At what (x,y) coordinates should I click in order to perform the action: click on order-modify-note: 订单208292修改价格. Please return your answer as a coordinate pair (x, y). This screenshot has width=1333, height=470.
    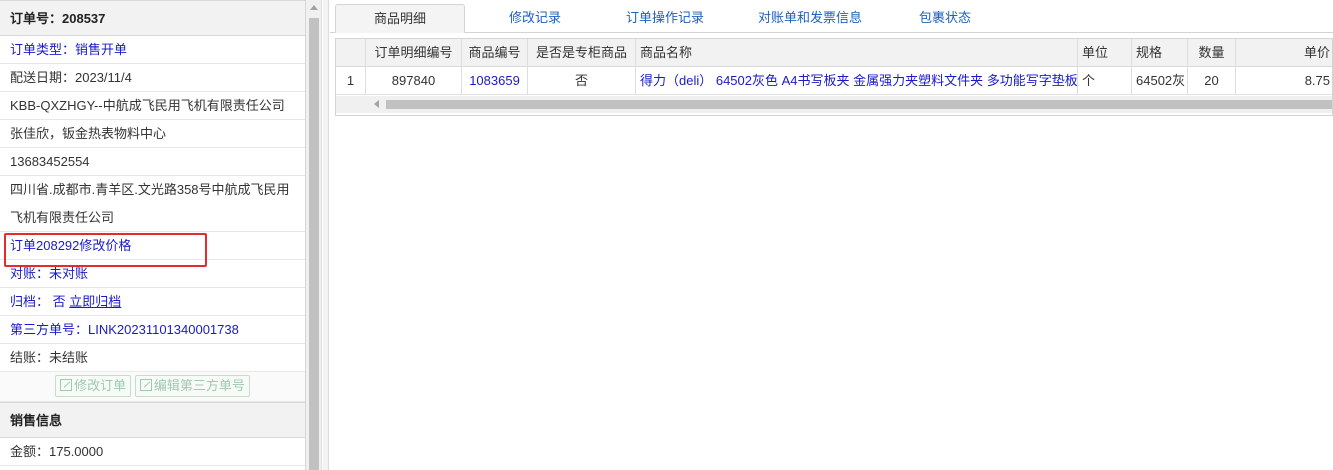
    Looking at the image, I should click on (152, 246).